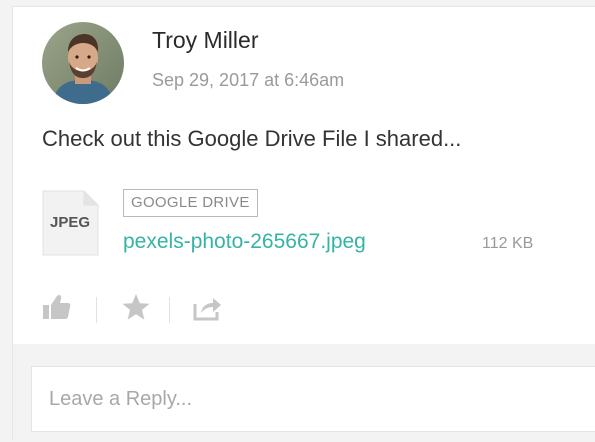 The image size is (595, 442). I want to click on like-button, so click(57, 308).